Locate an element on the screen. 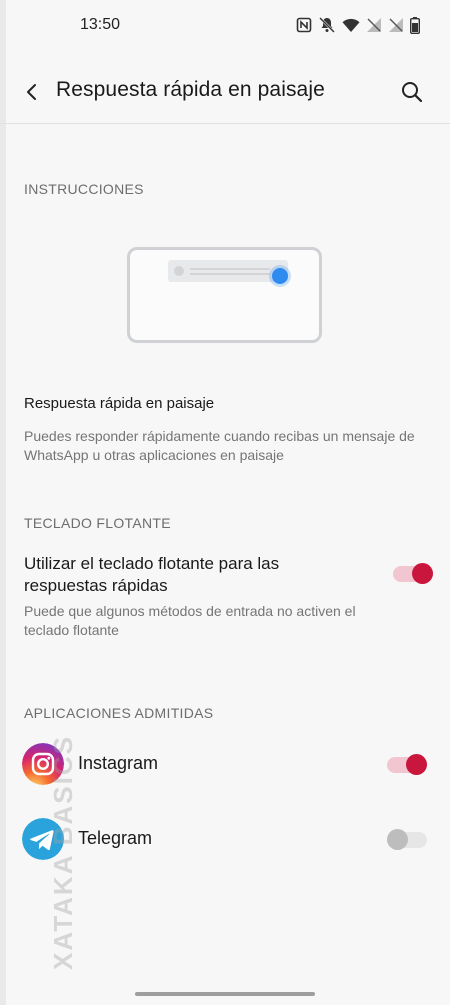  illustration-notification is located at coordinates (228, 271).